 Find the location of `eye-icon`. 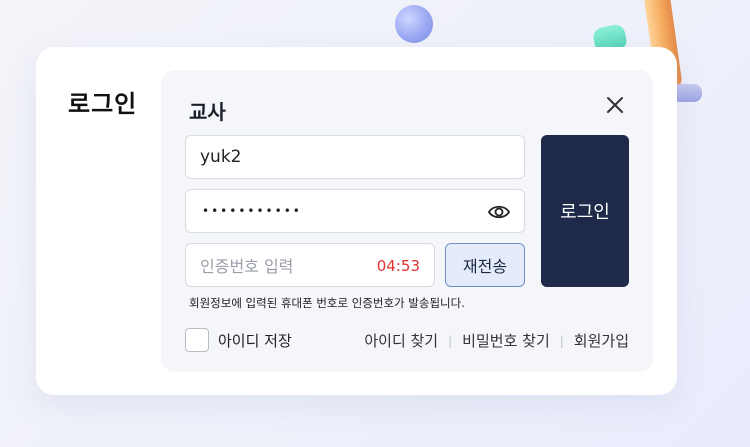

eye-icon is located at coordinates (499, 212).